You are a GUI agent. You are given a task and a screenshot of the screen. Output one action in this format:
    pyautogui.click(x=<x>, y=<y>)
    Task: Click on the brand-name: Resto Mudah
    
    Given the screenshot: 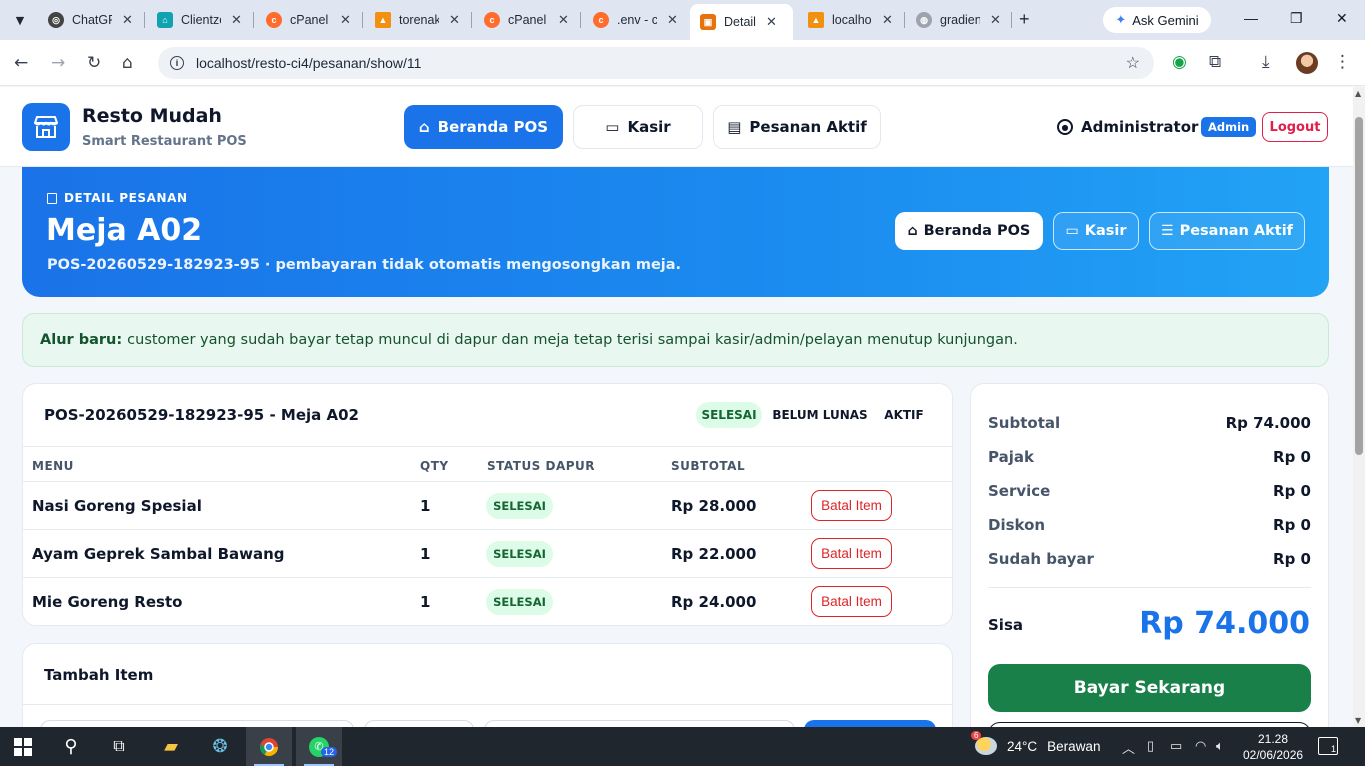 What is the action you would take?
    pyautogui.click(x=152, y=116)
    